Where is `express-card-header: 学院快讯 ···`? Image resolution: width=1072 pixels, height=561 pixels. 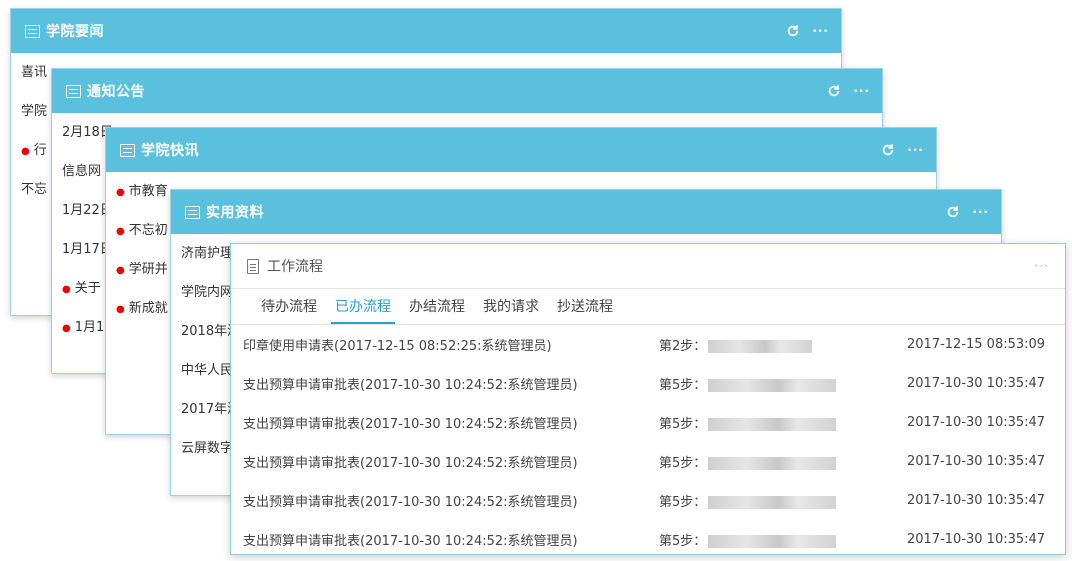 express-card-header: 学院快讯 ··· is located at coordinates (521, 150).